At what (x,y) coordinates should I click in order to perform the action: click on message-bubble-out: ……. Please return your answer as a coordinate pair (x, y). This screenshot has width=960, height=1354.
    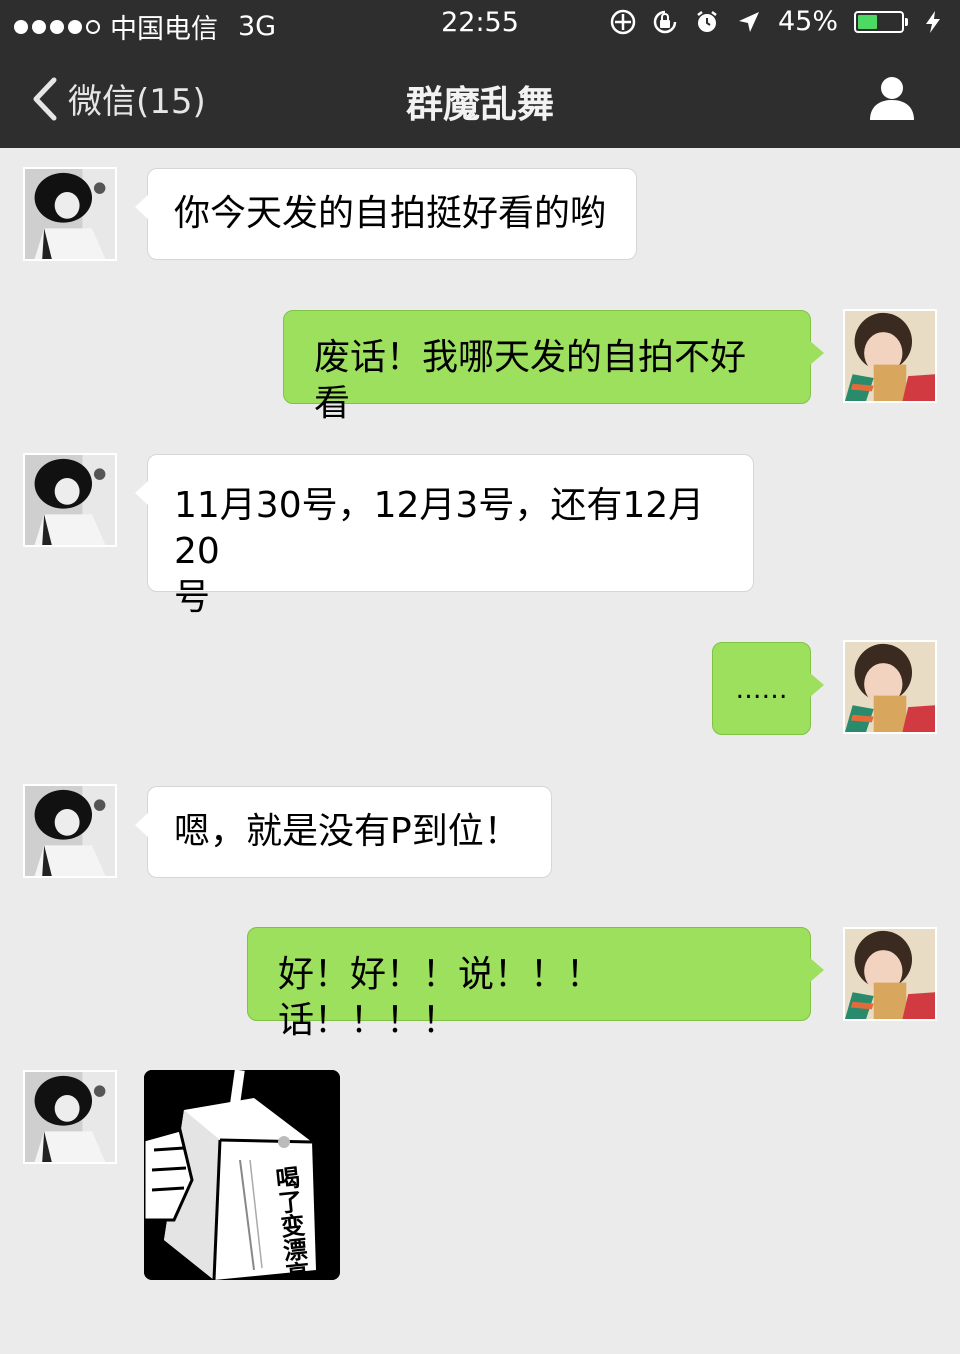
    Looking at the image, I should click on (768, 688).